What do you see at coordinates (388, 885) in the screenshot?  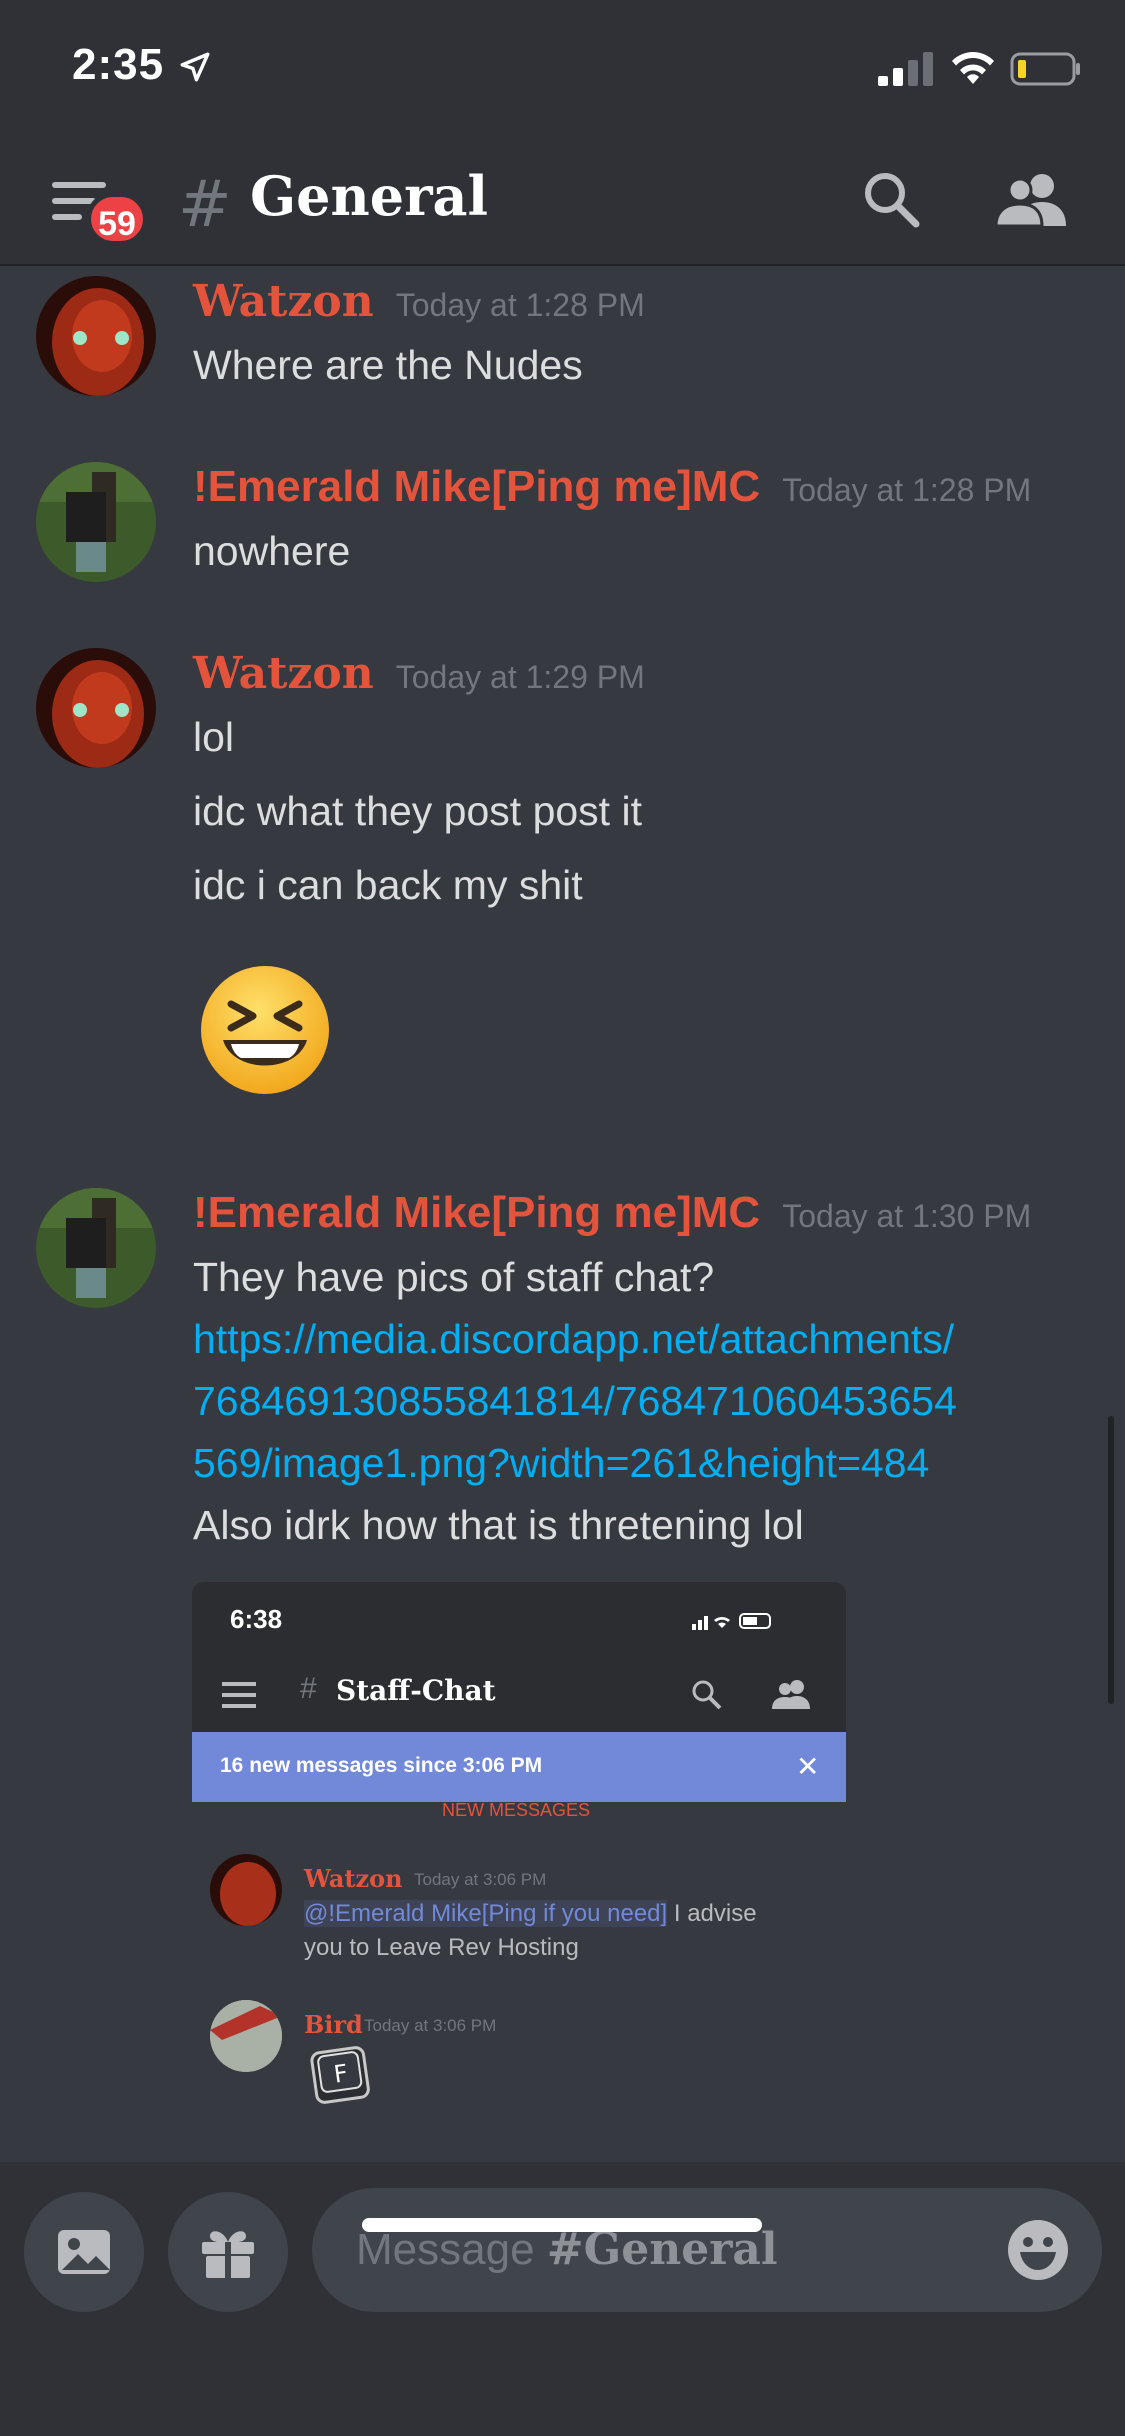 I see `message-text: idc i can back my shit` at bounding box center [388, 885].